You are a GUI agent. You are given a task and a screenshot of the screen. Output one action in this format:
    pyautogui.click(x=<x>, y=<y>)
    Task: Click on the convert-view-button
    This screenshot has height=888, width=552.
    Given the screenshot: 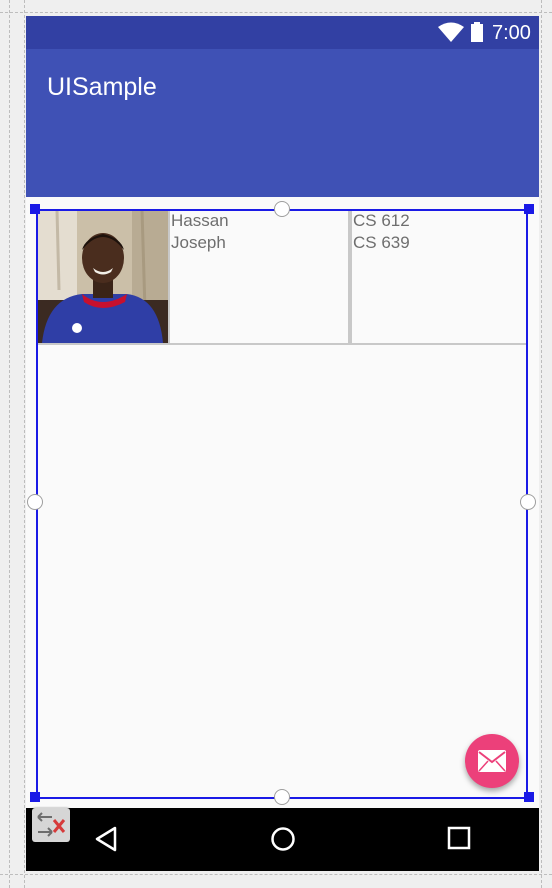 What is the action you would take?
    pyautogui.click(x=51, y=825)
    